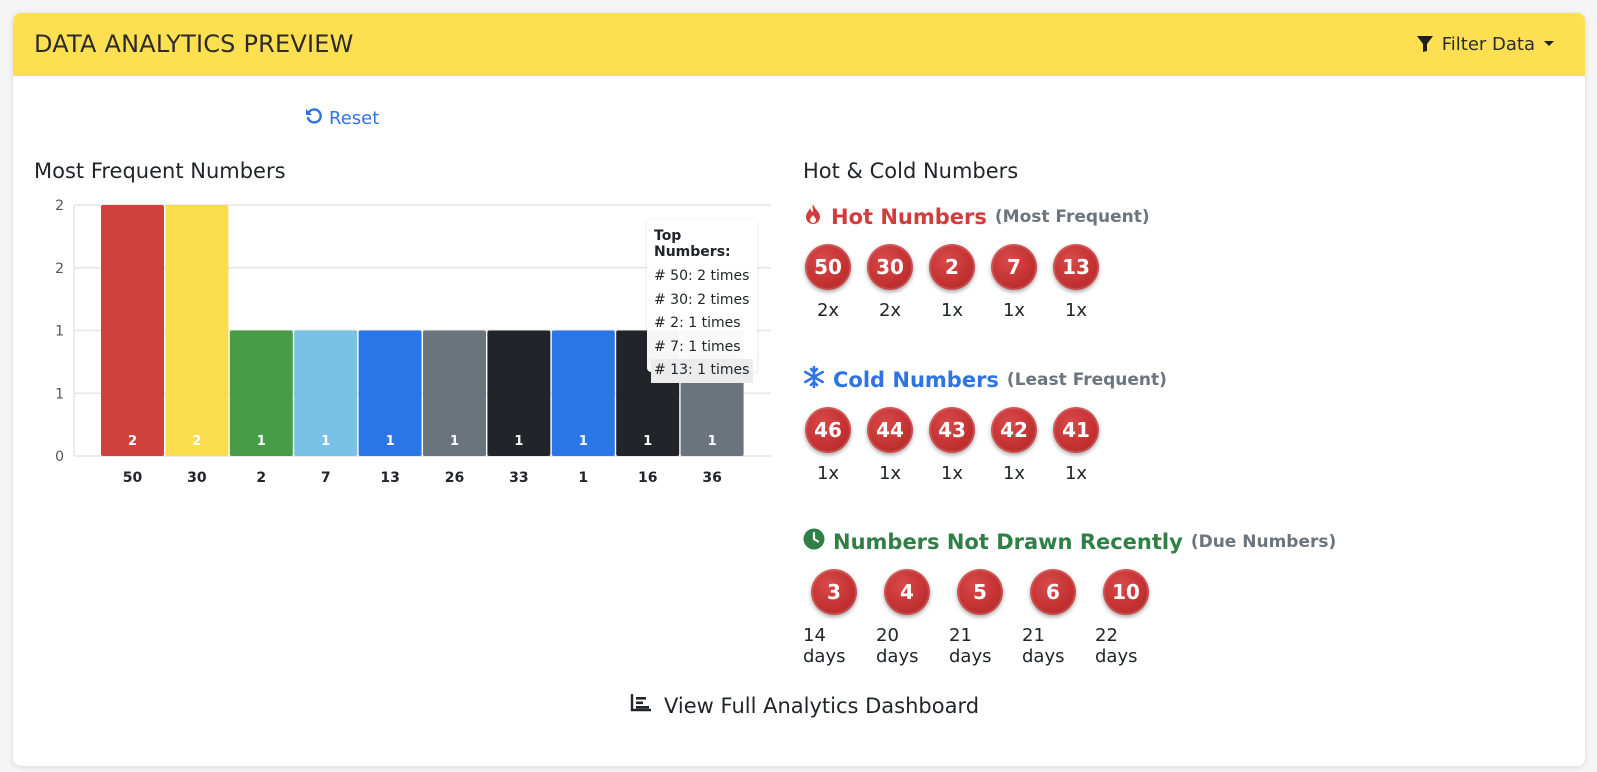 Image resolution: width=1597 pixels, height=772 pixels. What do you see at coordinates (834, 618) in the screenshot?
I see `due-number-item: 3 14 days` at bounding box center [834, 618].